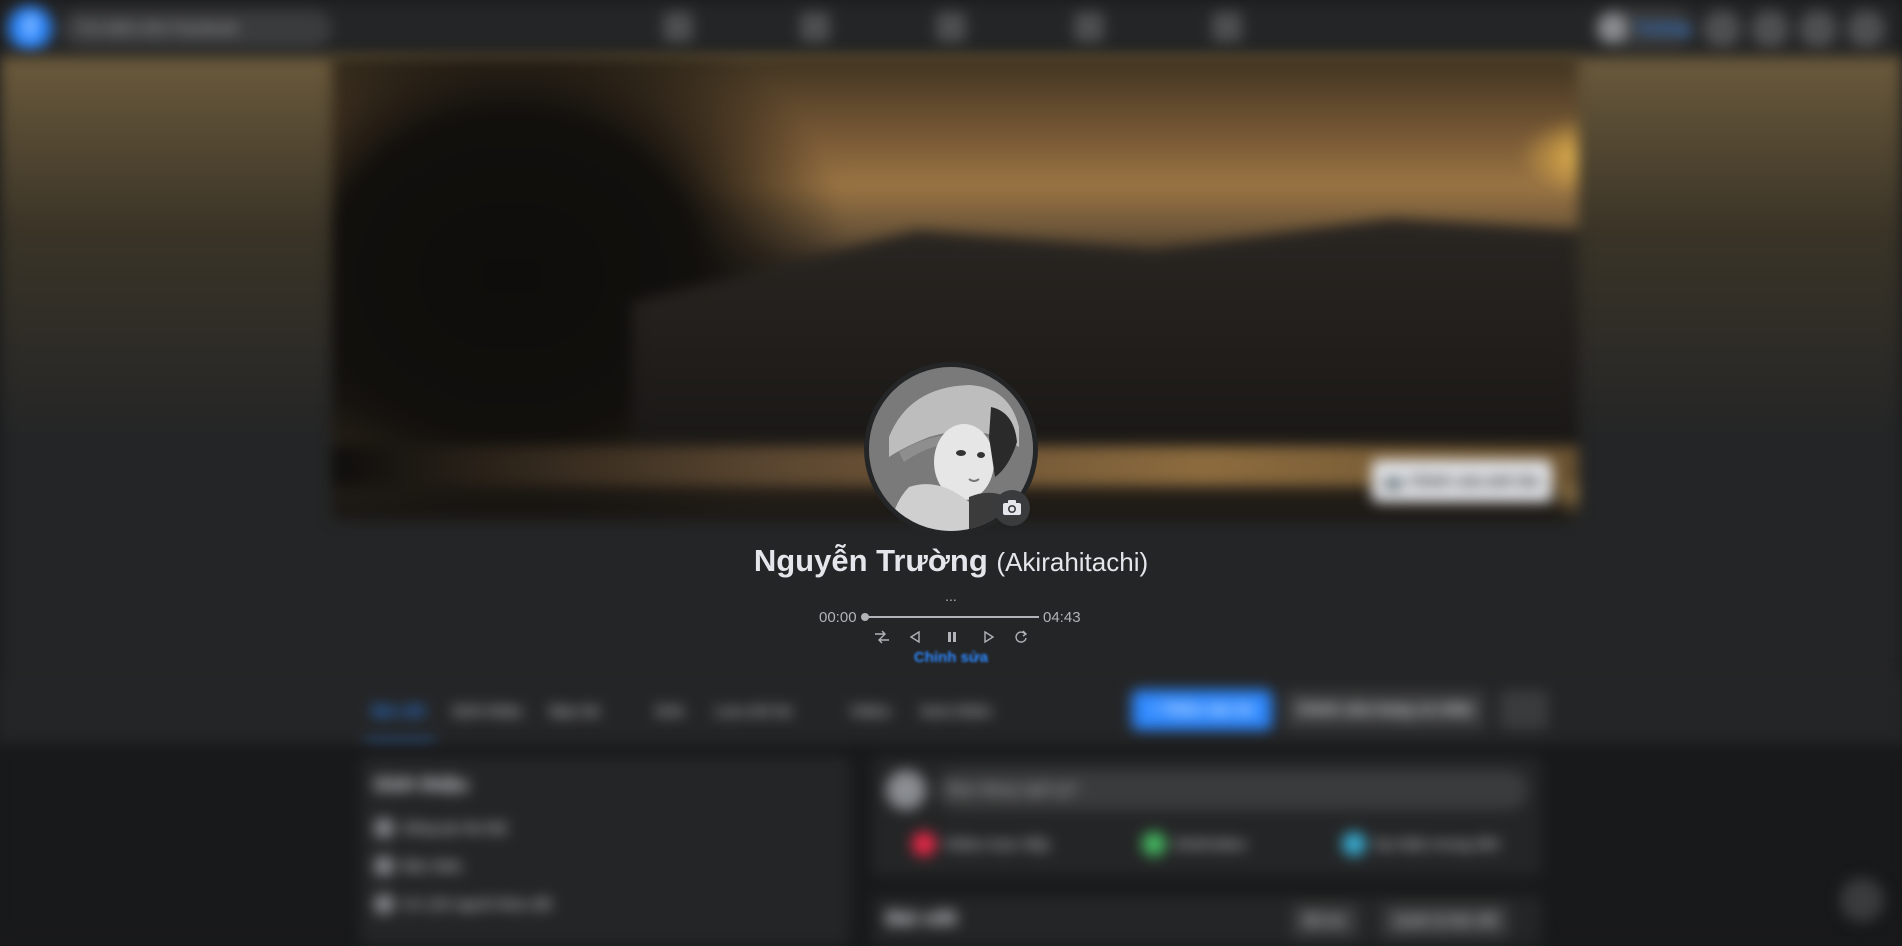 This screenshot has width=1902, height=946. I want to click on edit-profile-button: Chỉnh sửa trang cá nhân, so click(1385, 710).